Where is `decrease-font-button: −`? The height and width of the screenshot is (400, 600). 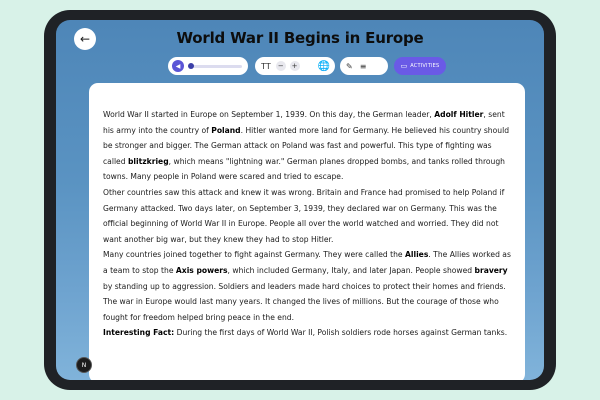
decrease-font-button: − is located at coordinates (280, 66).